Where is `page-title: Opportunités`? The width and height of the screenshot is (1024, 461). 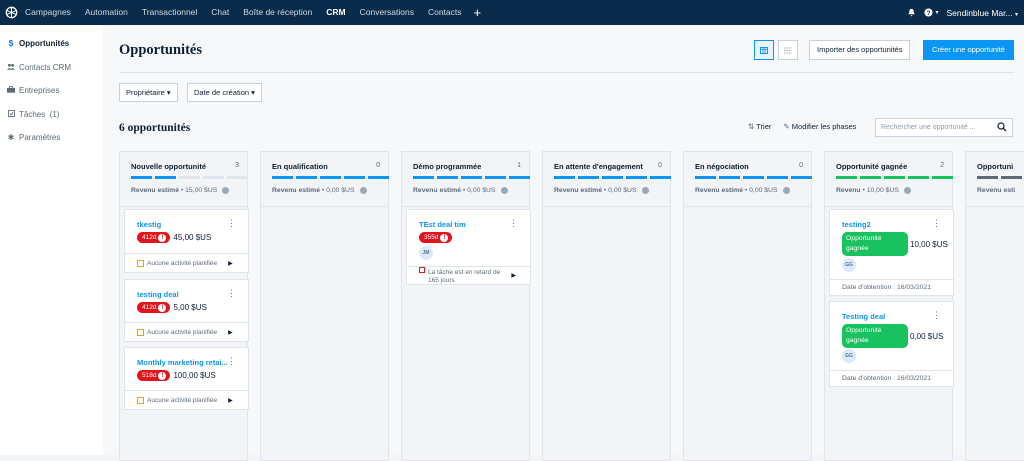
page-title: Opportunités is located at coordinates (160, 50).